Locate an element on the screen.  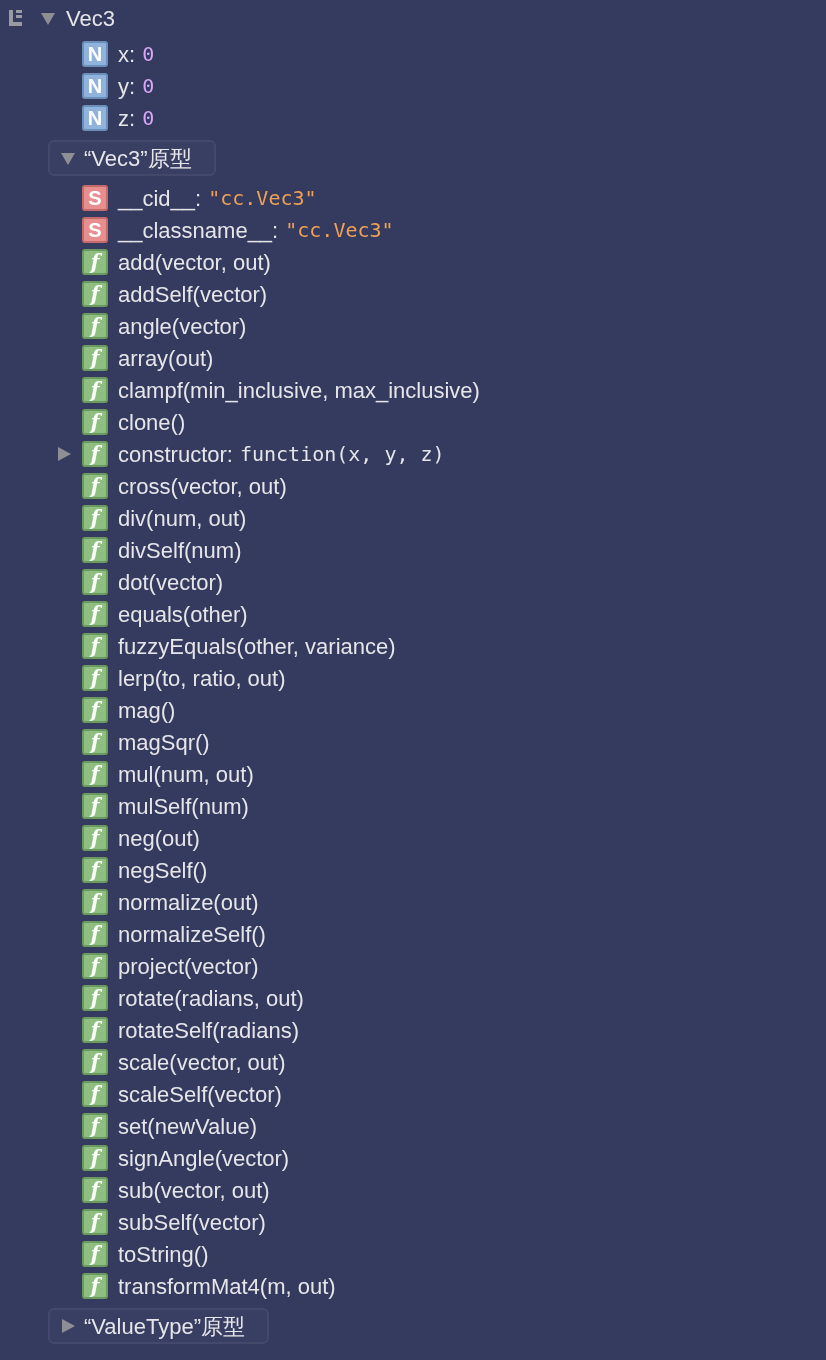
method-signature: neg(out) is located at coordinates (159, 838).